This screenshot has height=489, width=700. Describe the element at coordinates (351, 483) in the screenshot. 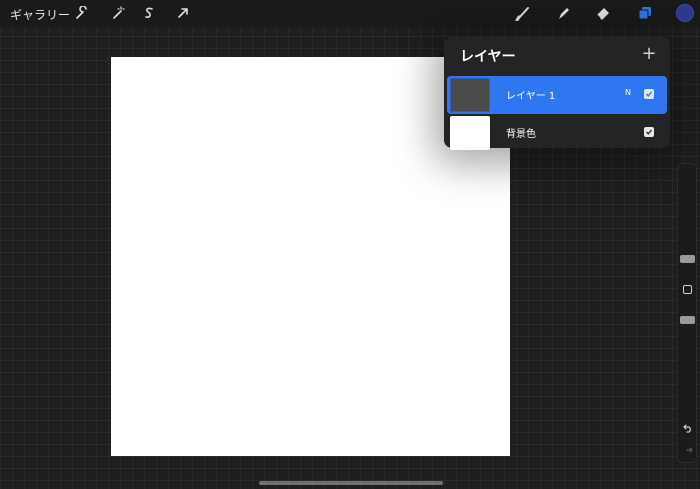

I see `home-indicator` at that location.